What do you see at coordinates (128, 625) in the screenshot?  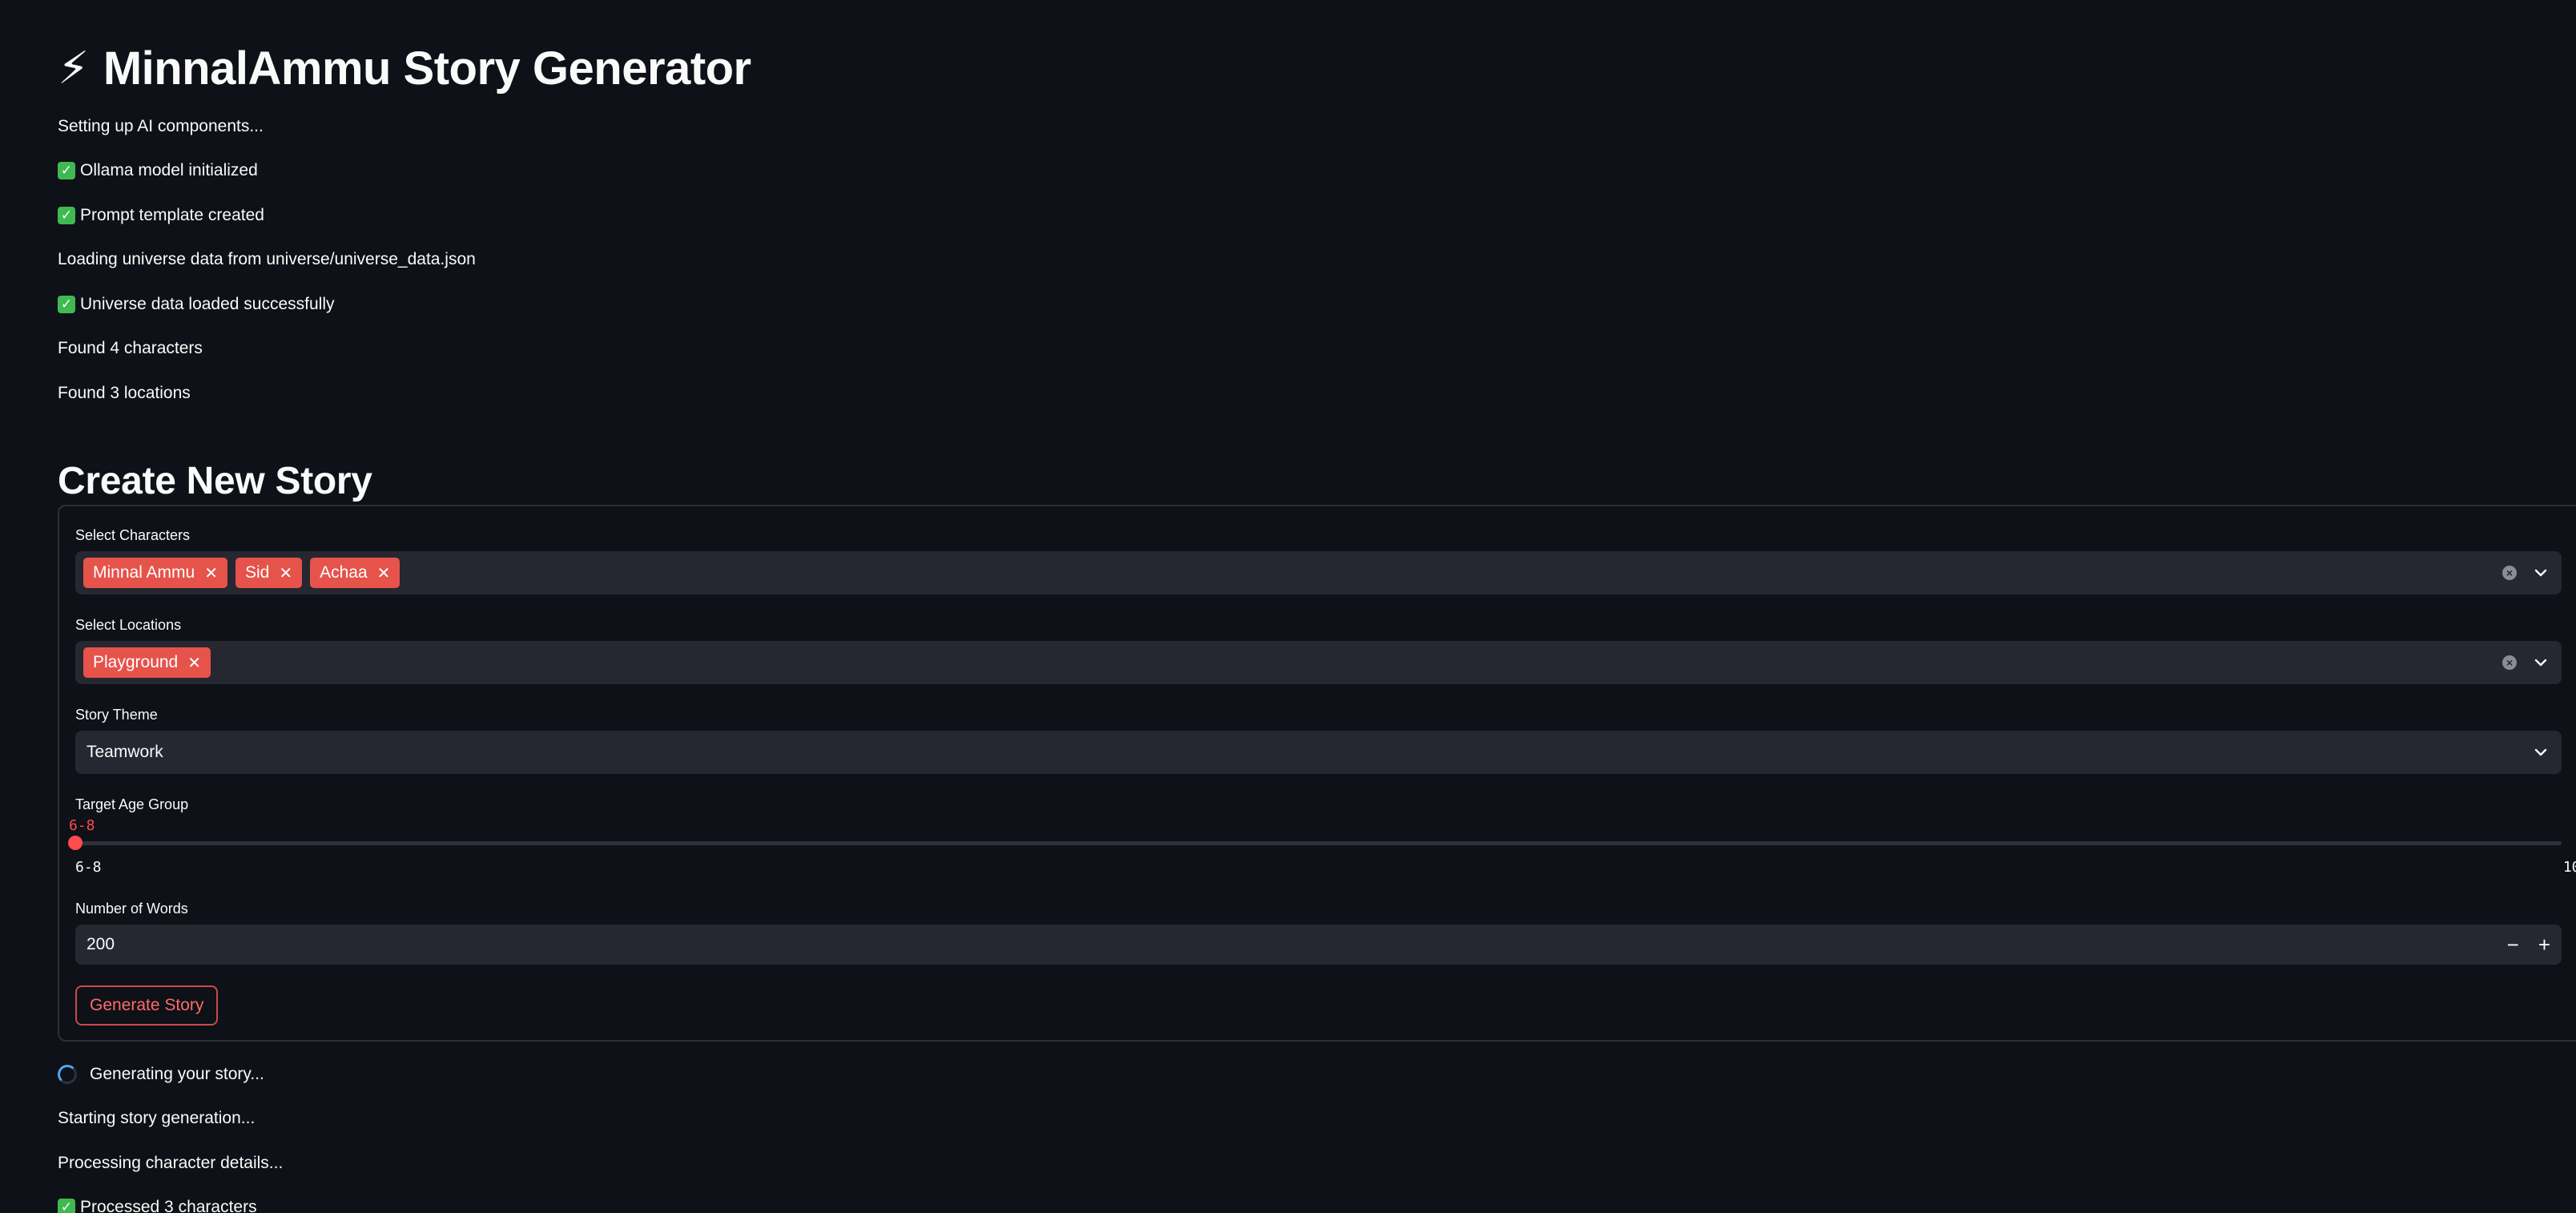 I see `locations-label: Select Locations` at bounding box center [128, 625].